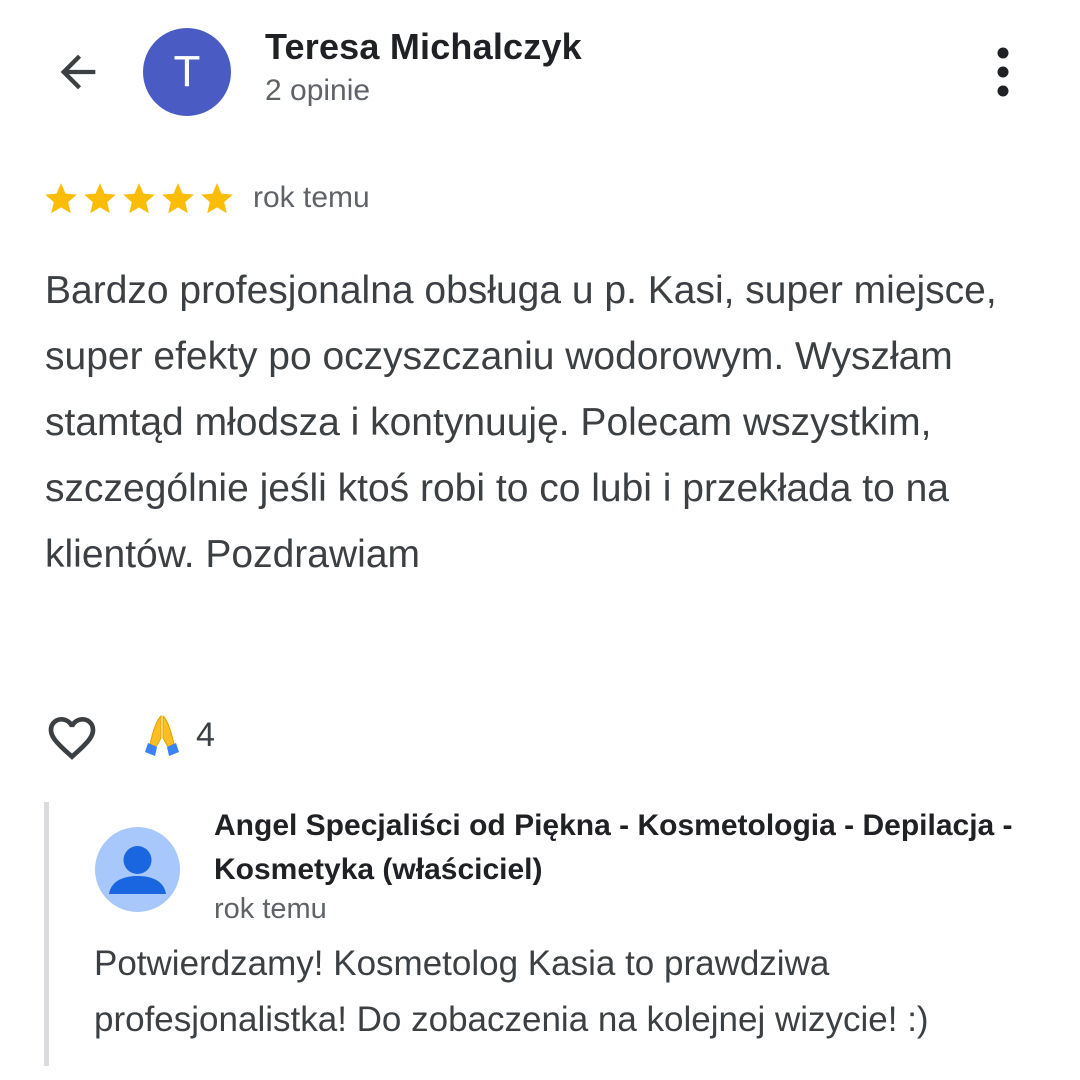  I want to click on reviewer-avatar: T, so click(187, 72).